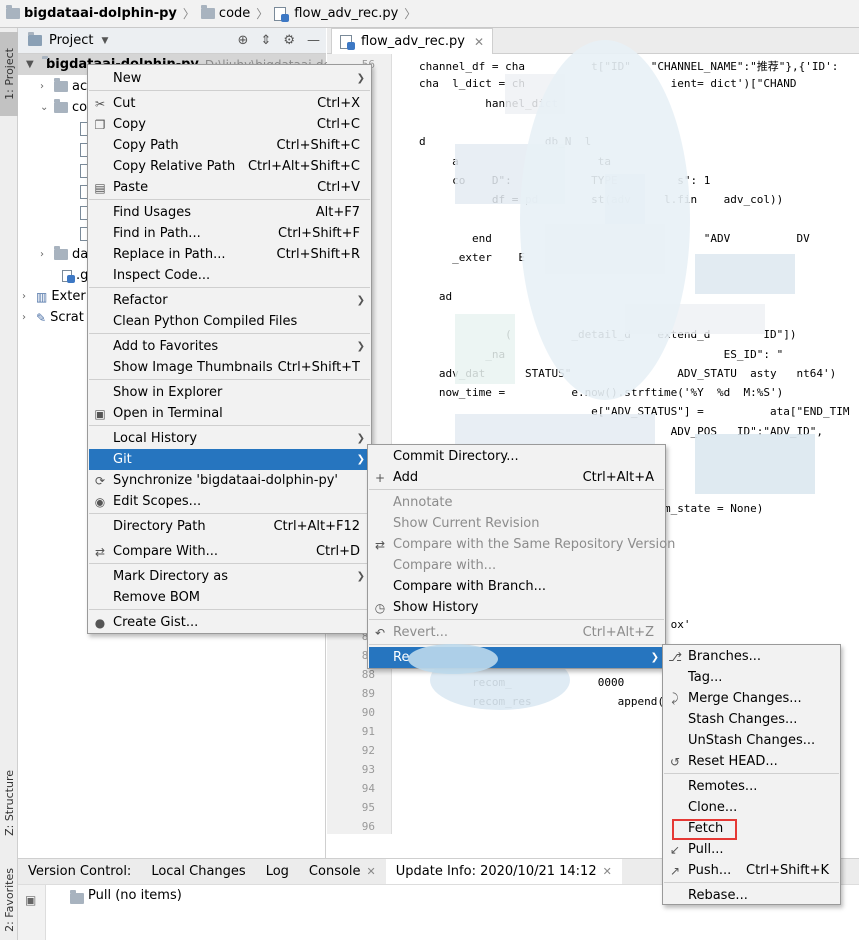 The image size is (859, 940). I want to click on history-icon: ◷, so click(380, 607).